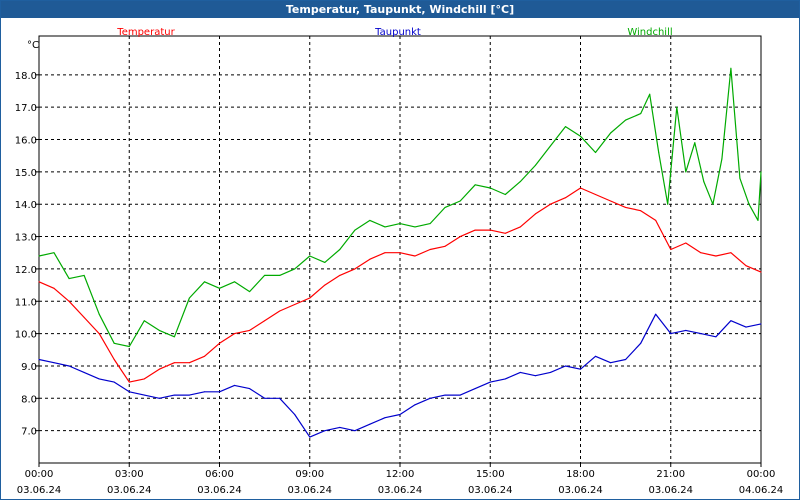 The height and width of the screenshot is (500, 800). I want to click on x-tick-time-label: 09:00, so click(309, 474).